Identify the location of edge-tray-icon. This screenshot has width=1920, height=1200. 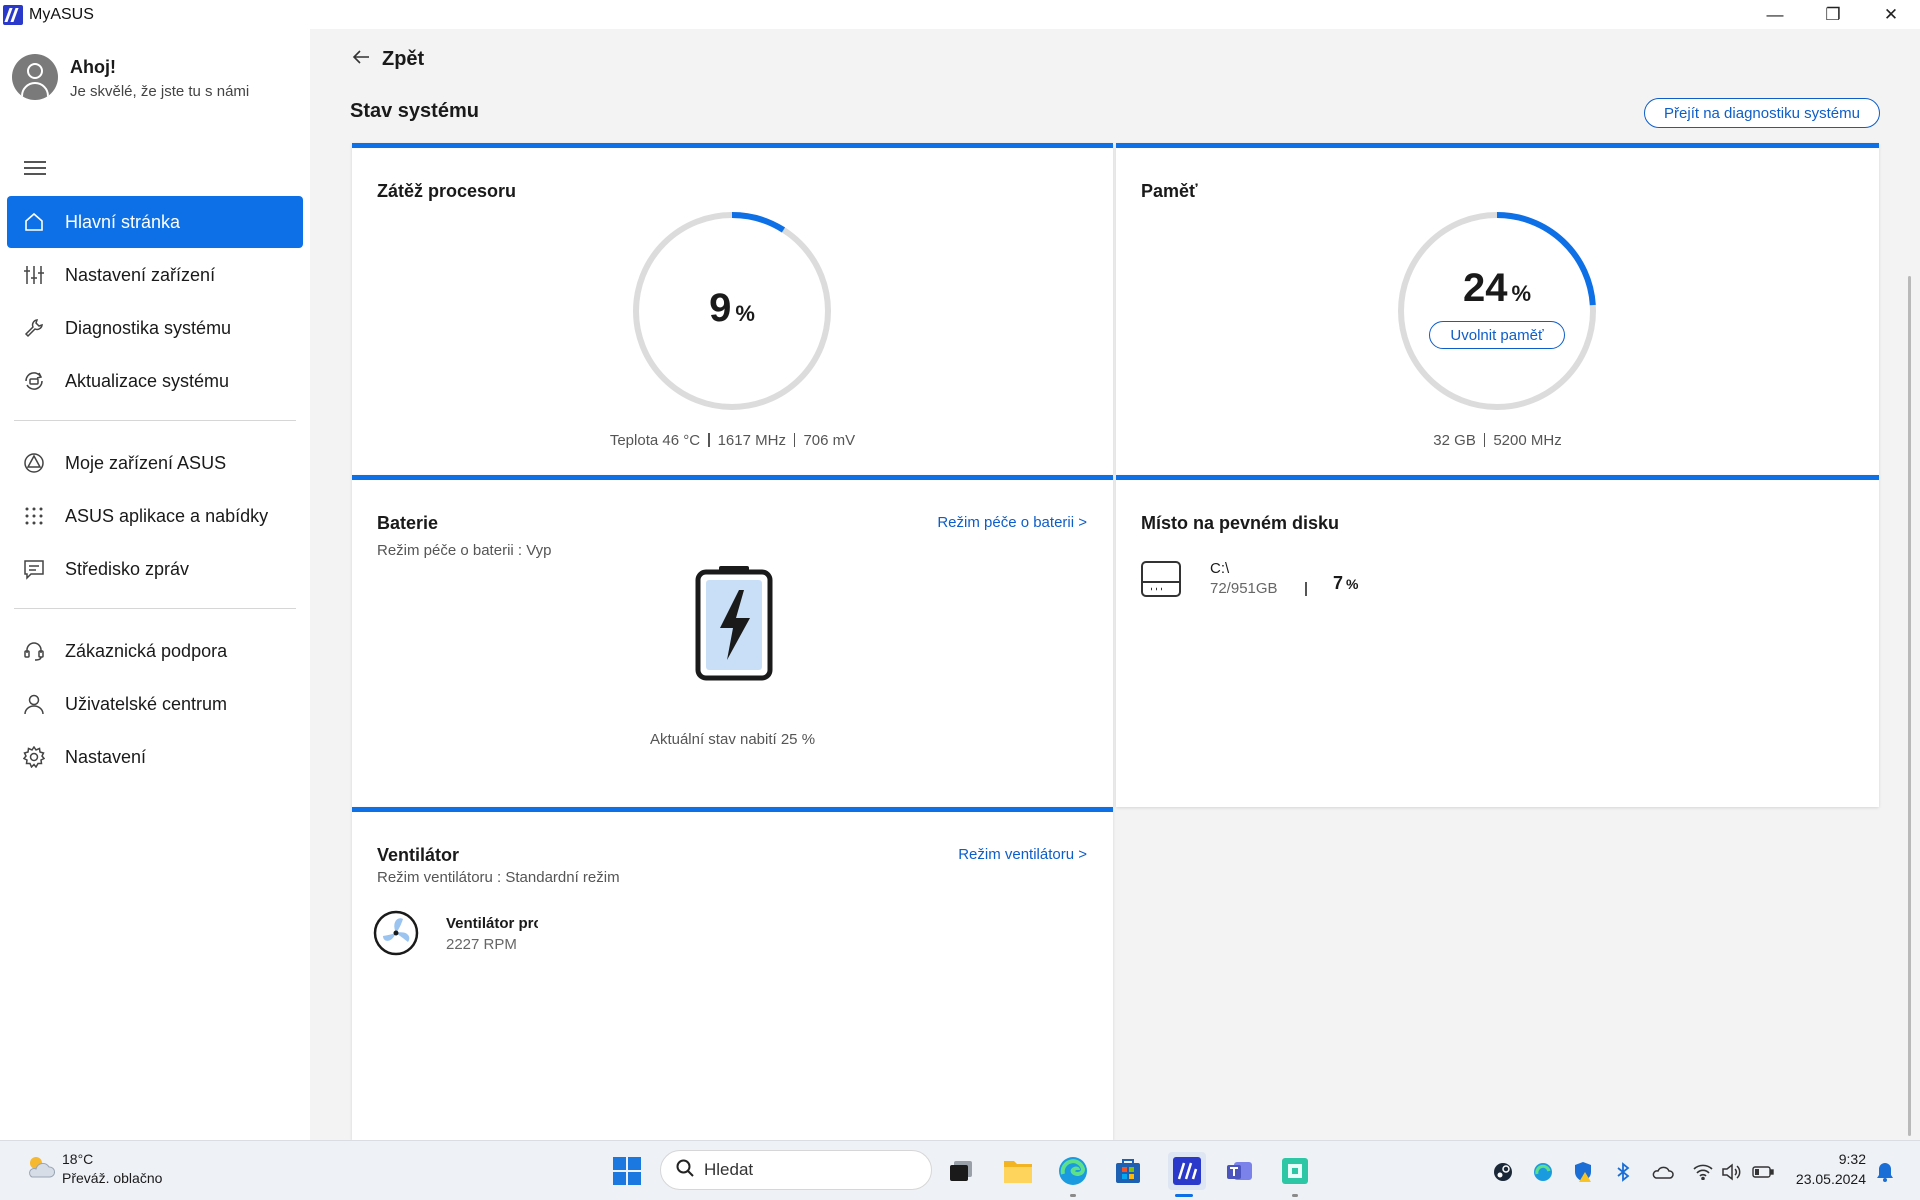
(1543, 1172).